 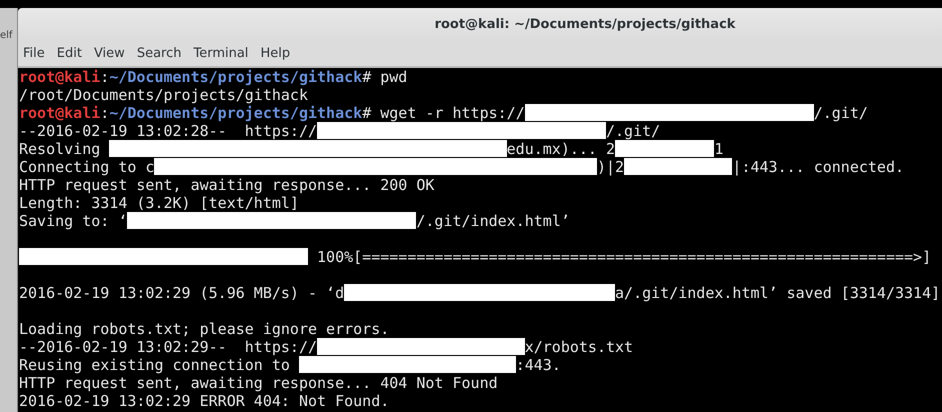 I want to click on terminal-text: 2016-02-19 13:02:29 (5.96 MB/s) - ‘d, so click(x=181, y=293).